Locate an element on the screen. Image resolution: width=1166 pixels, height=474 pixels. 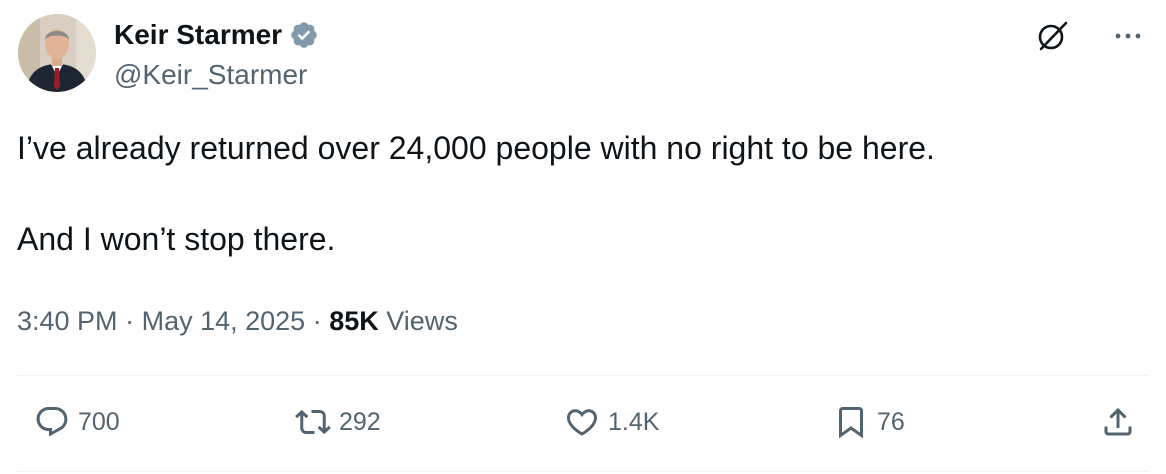
bookmark-icon is located at coordinates (851, 423).